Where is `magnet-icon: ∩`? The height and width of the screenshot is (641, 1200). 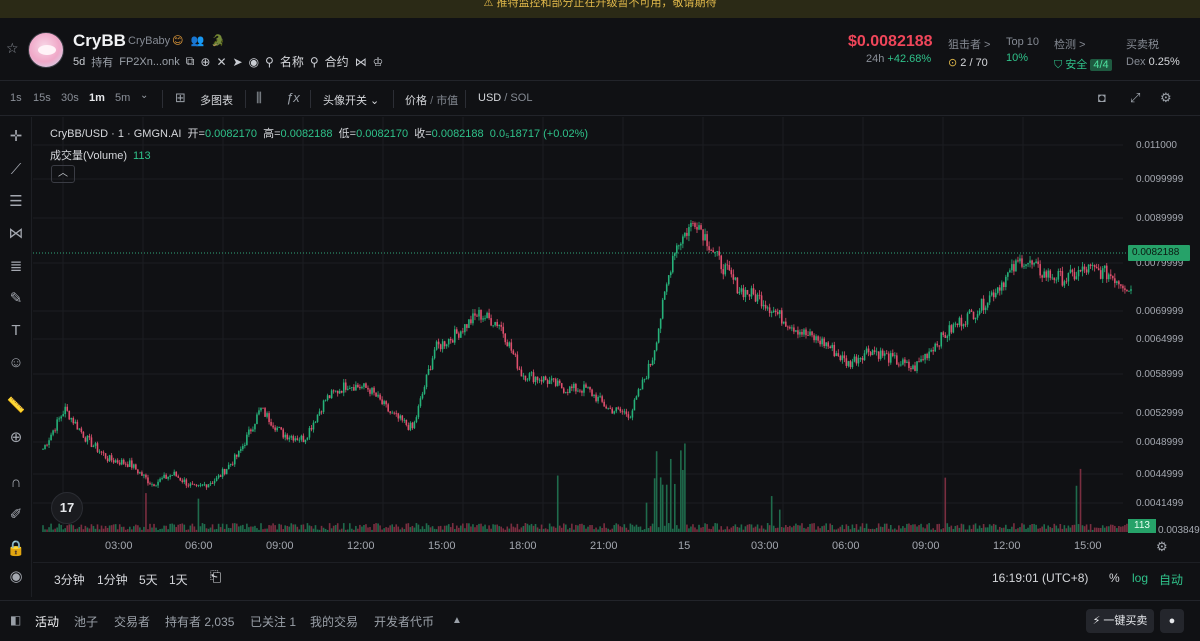
magnet-icon: ∩ is located at coordinates (16, 483).